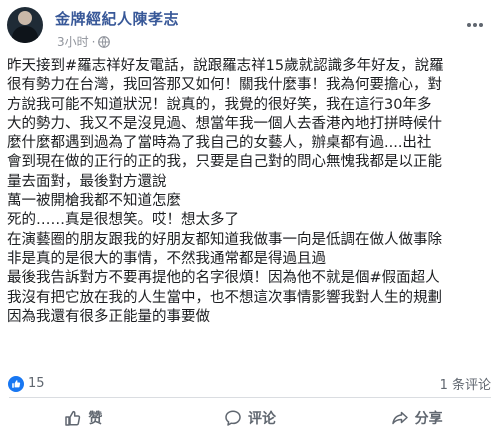 The height and width of the screenshot is (438, 500). I want to click on more-options-icon, so click(476, 21).